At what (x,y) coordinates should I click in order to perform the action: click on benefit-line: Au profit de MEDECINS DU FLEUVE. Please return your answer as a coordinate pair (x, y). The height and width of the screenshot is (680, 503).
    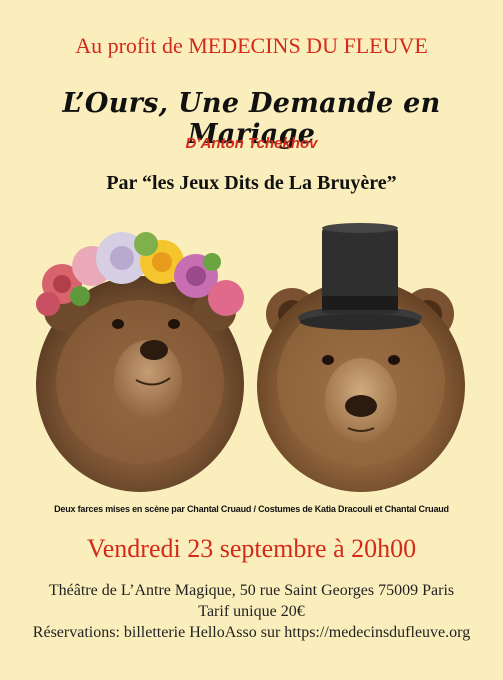
    Looking at the image, I should click on (251, 45).